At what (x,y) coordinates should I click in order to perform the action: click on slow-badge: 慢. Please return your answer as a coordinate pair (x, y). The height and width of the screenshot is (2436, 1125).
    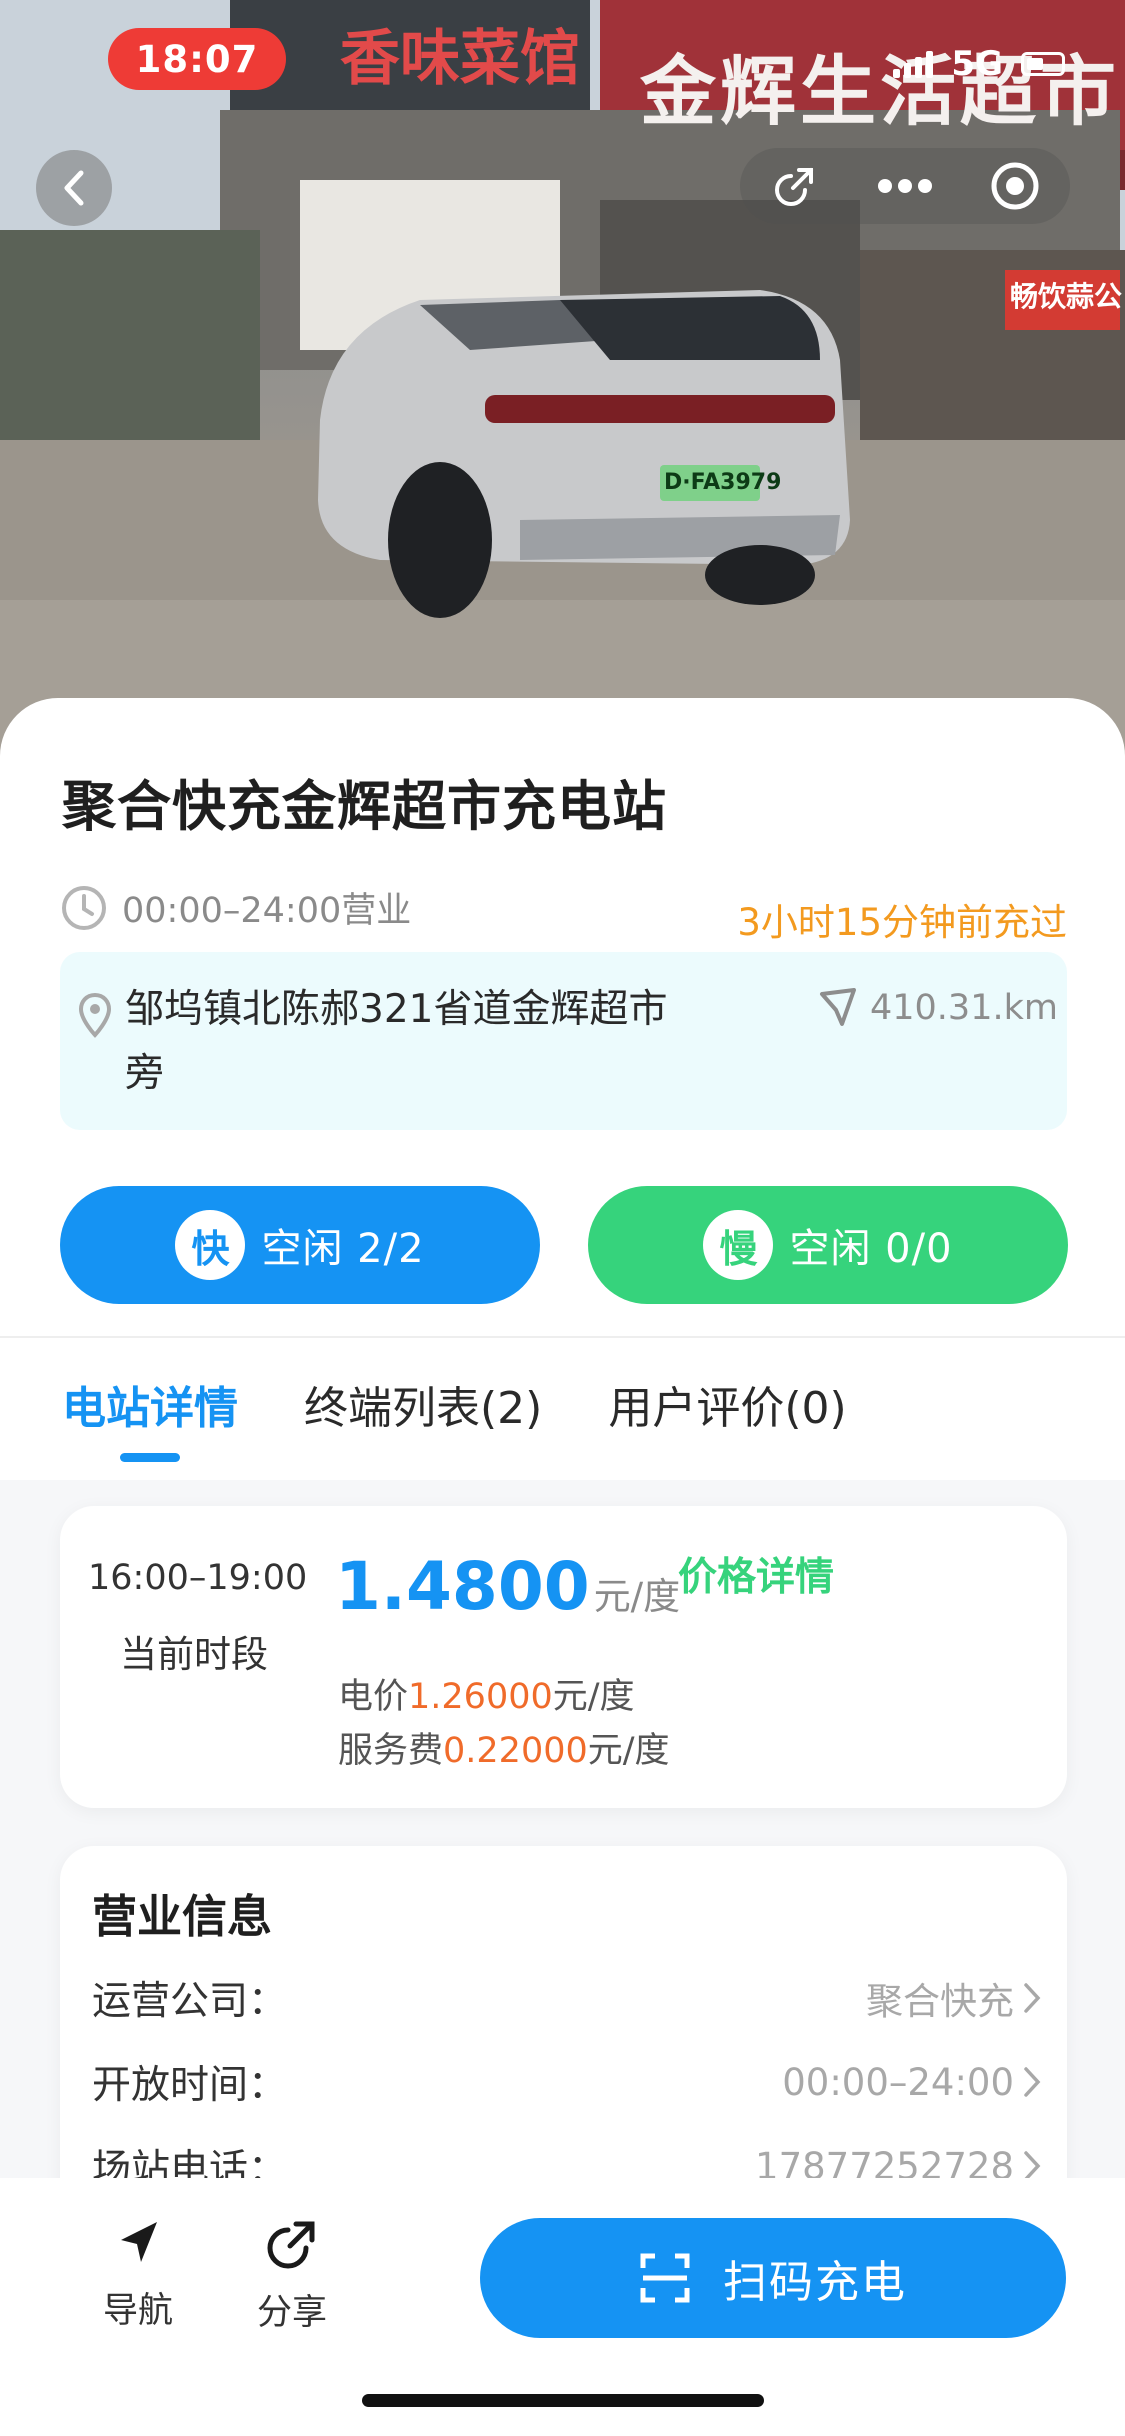
    Looking at the image, I should click on (738, 1245).